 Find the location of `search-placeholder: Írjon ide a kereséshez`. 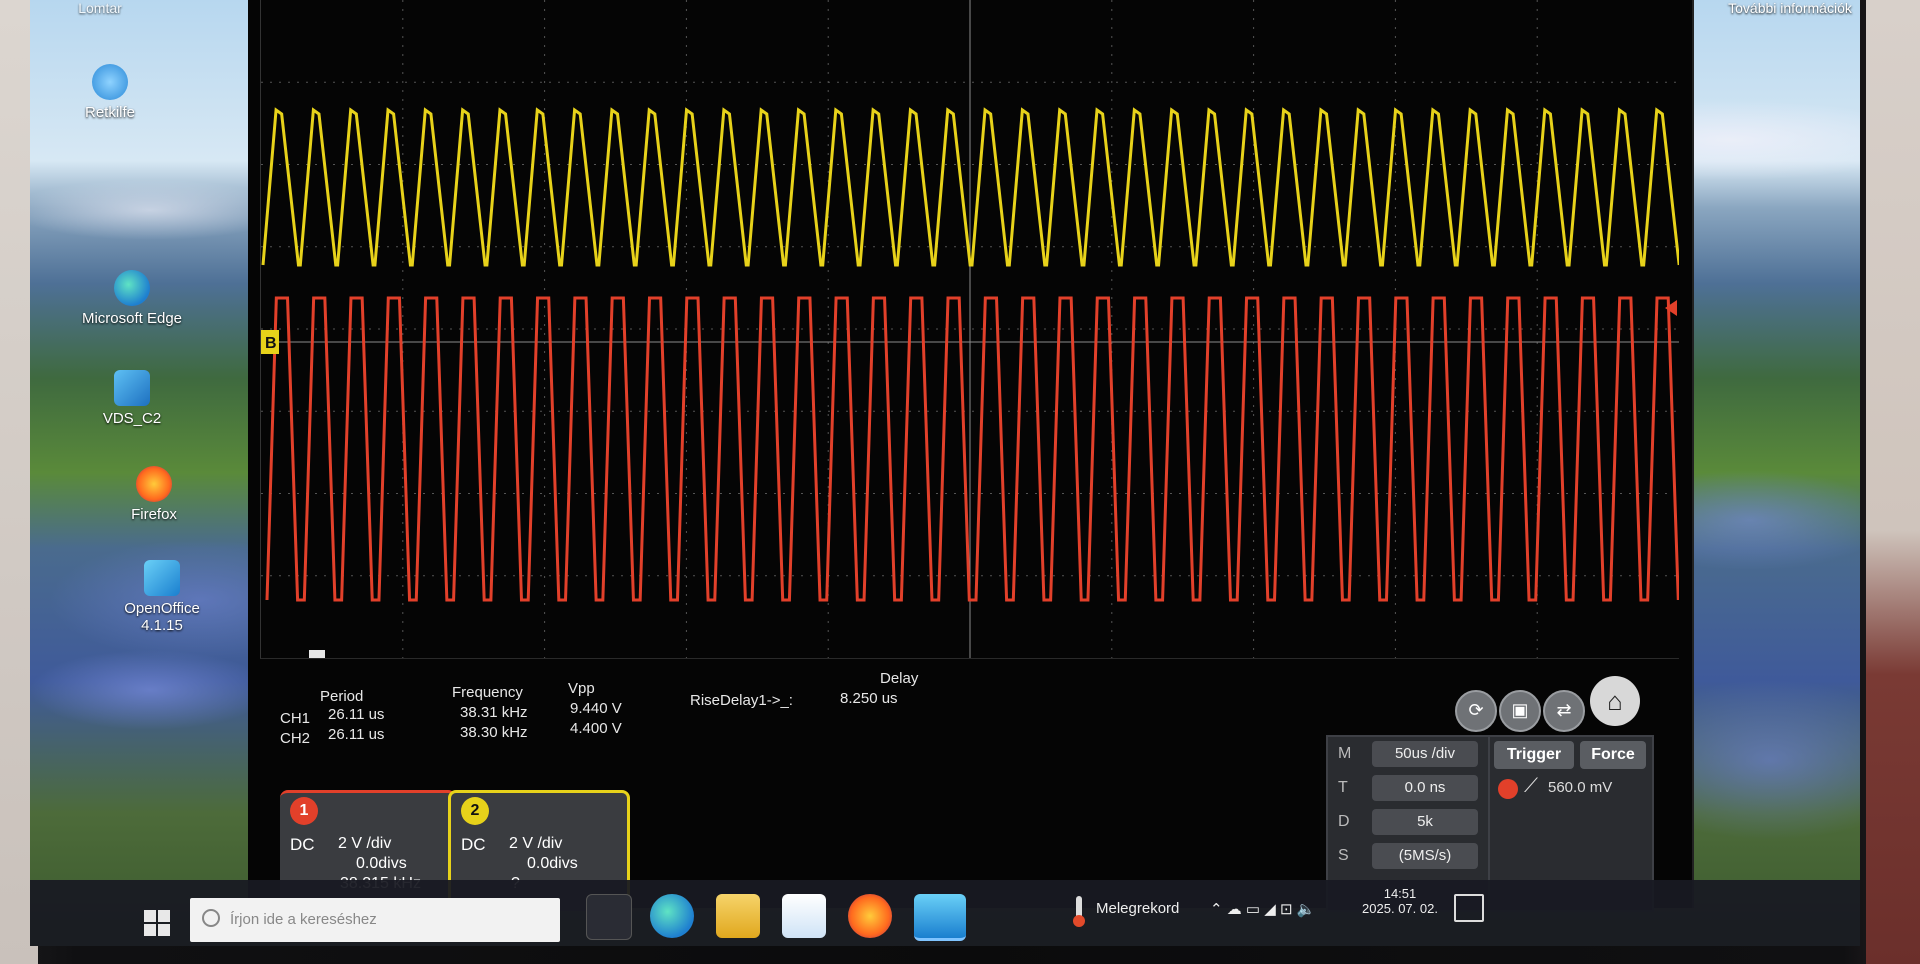

search-placeholder: Írjon ide a kereséshez is located at coordinates (303, 919).